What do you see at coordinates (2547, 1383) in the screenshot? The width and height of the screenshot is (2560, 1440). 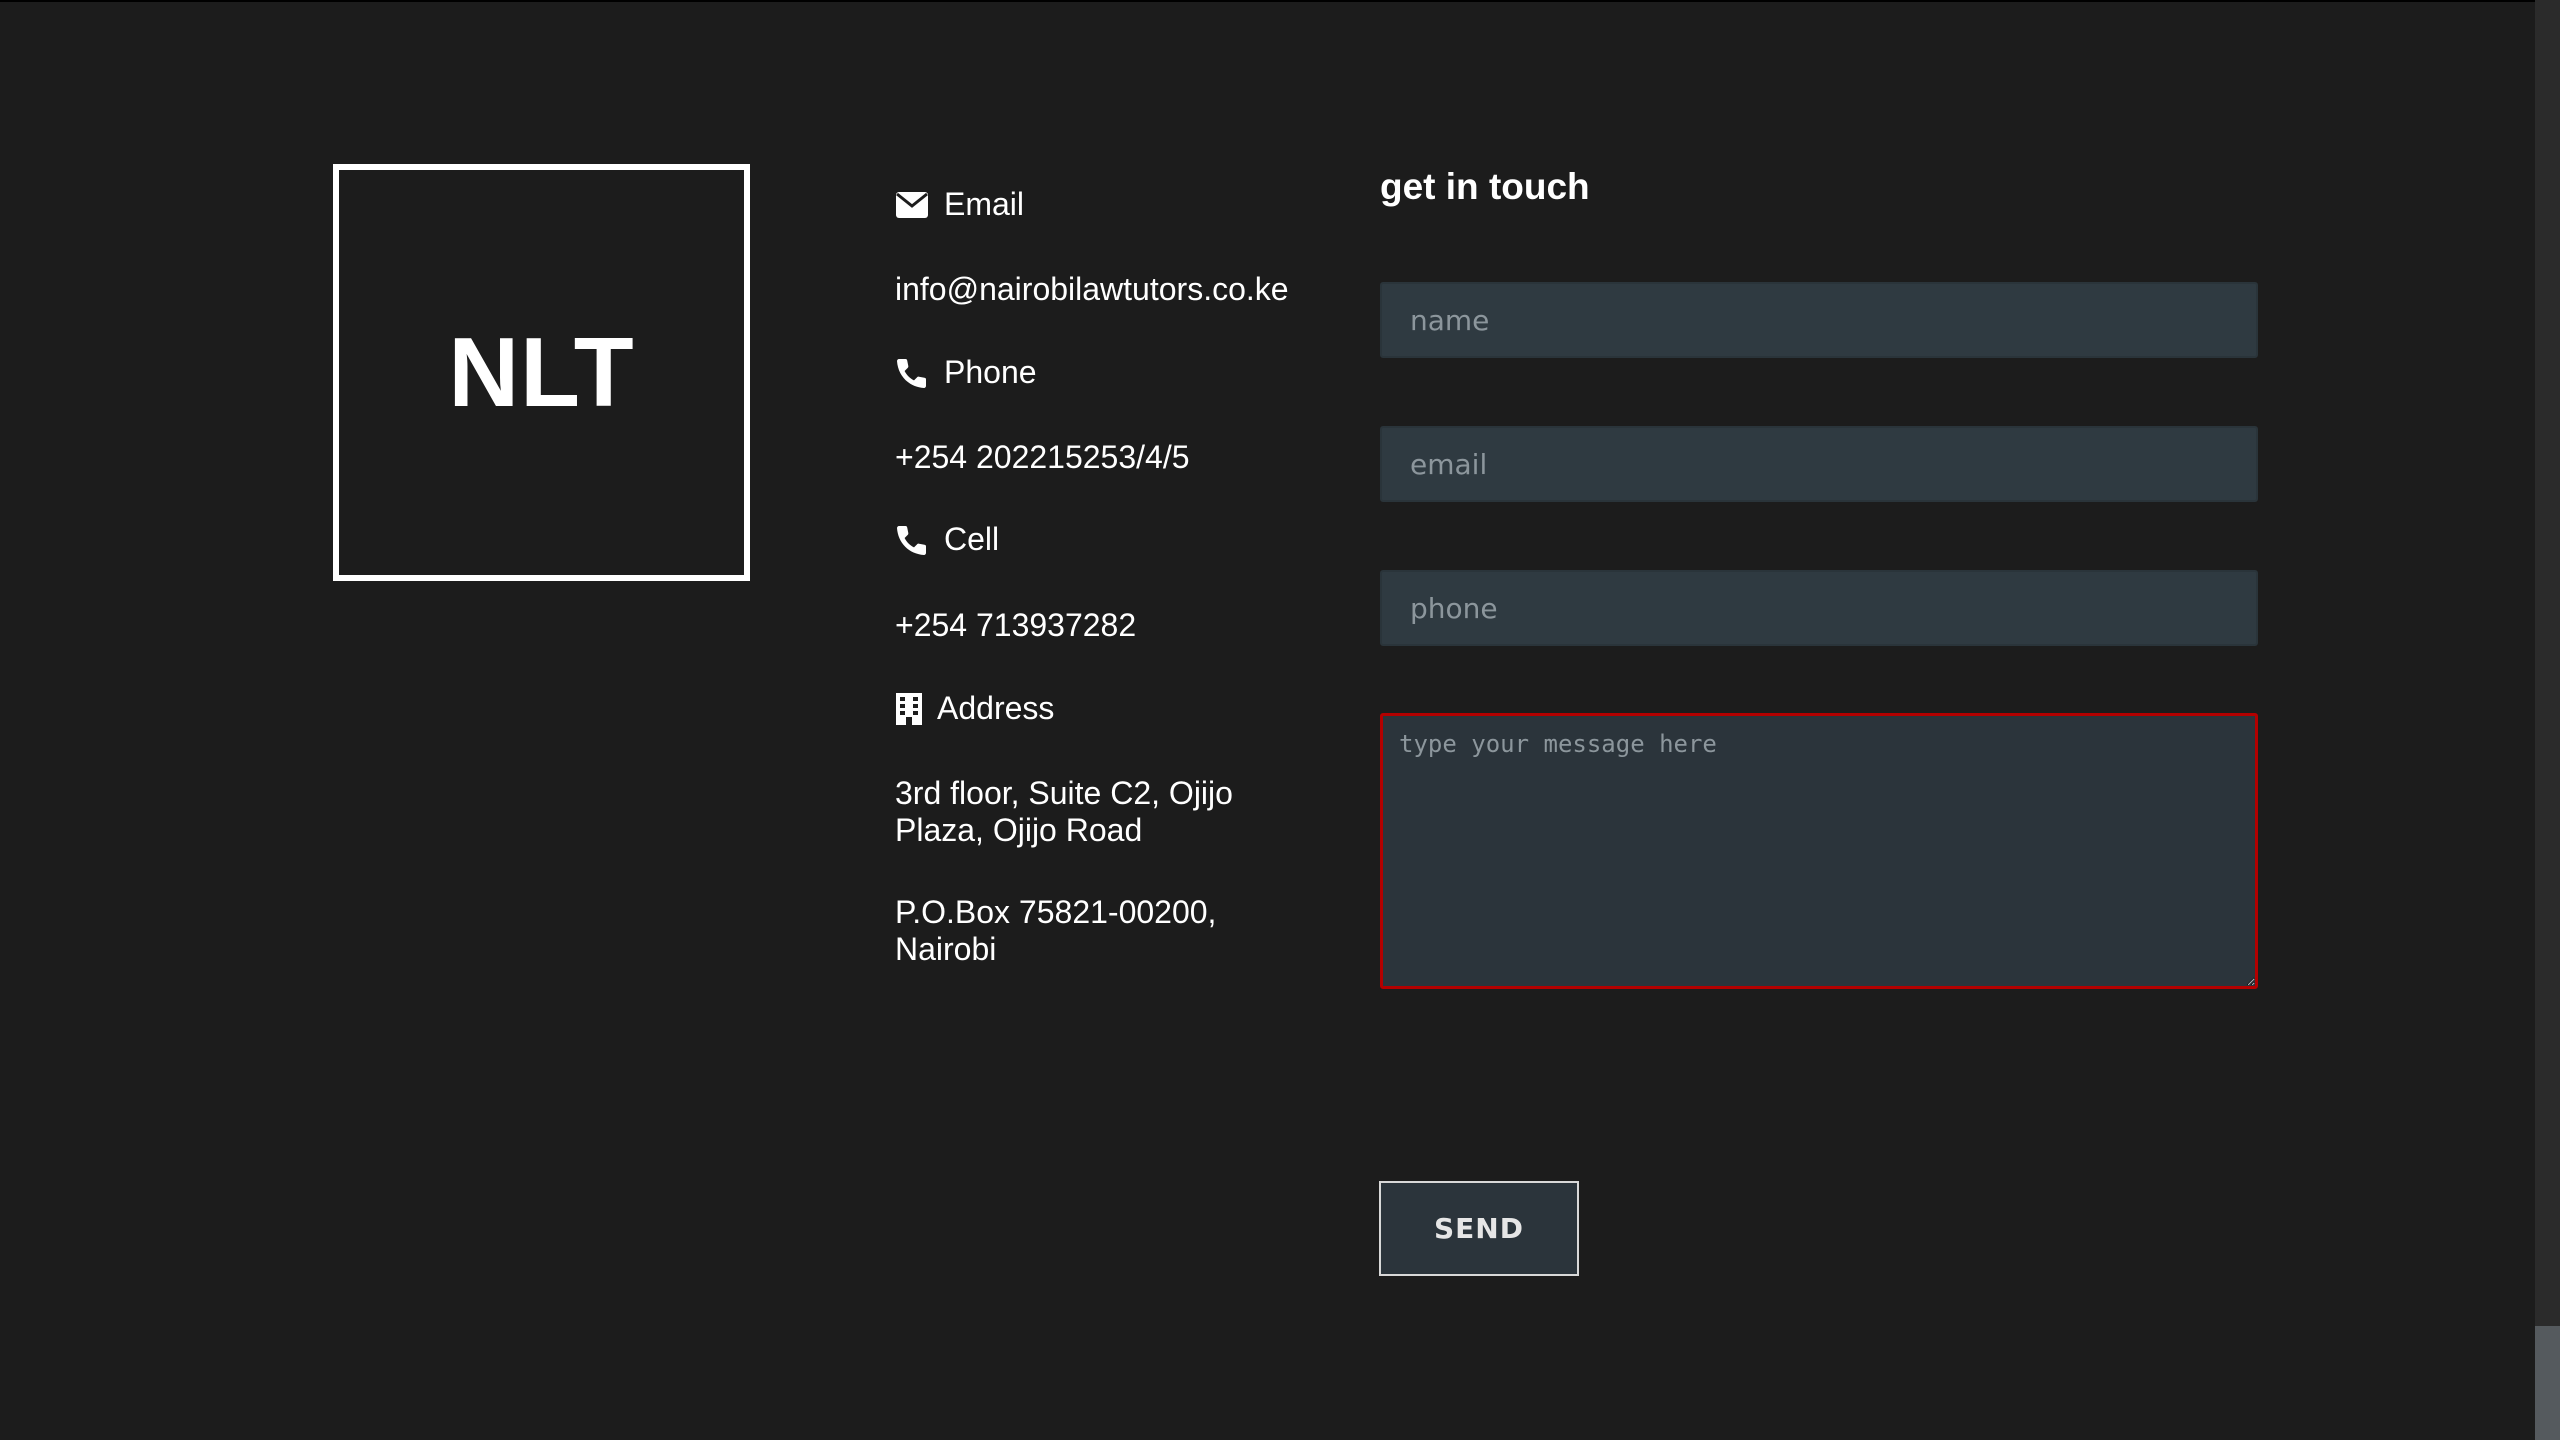 I see `scrollbar-thumb` at bounding box center [2547, 1383].